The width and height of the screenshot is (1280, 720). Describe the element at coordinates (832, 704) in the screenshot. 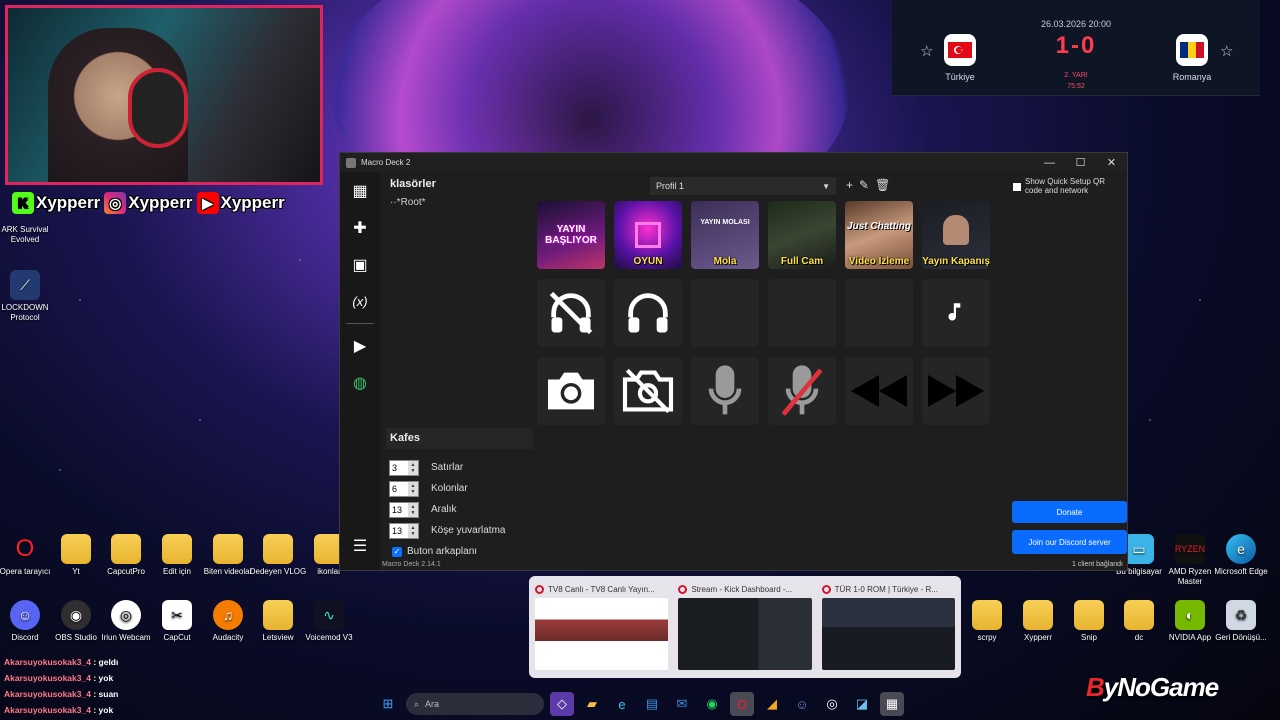

I see `obs-icon: ◎` at that location.